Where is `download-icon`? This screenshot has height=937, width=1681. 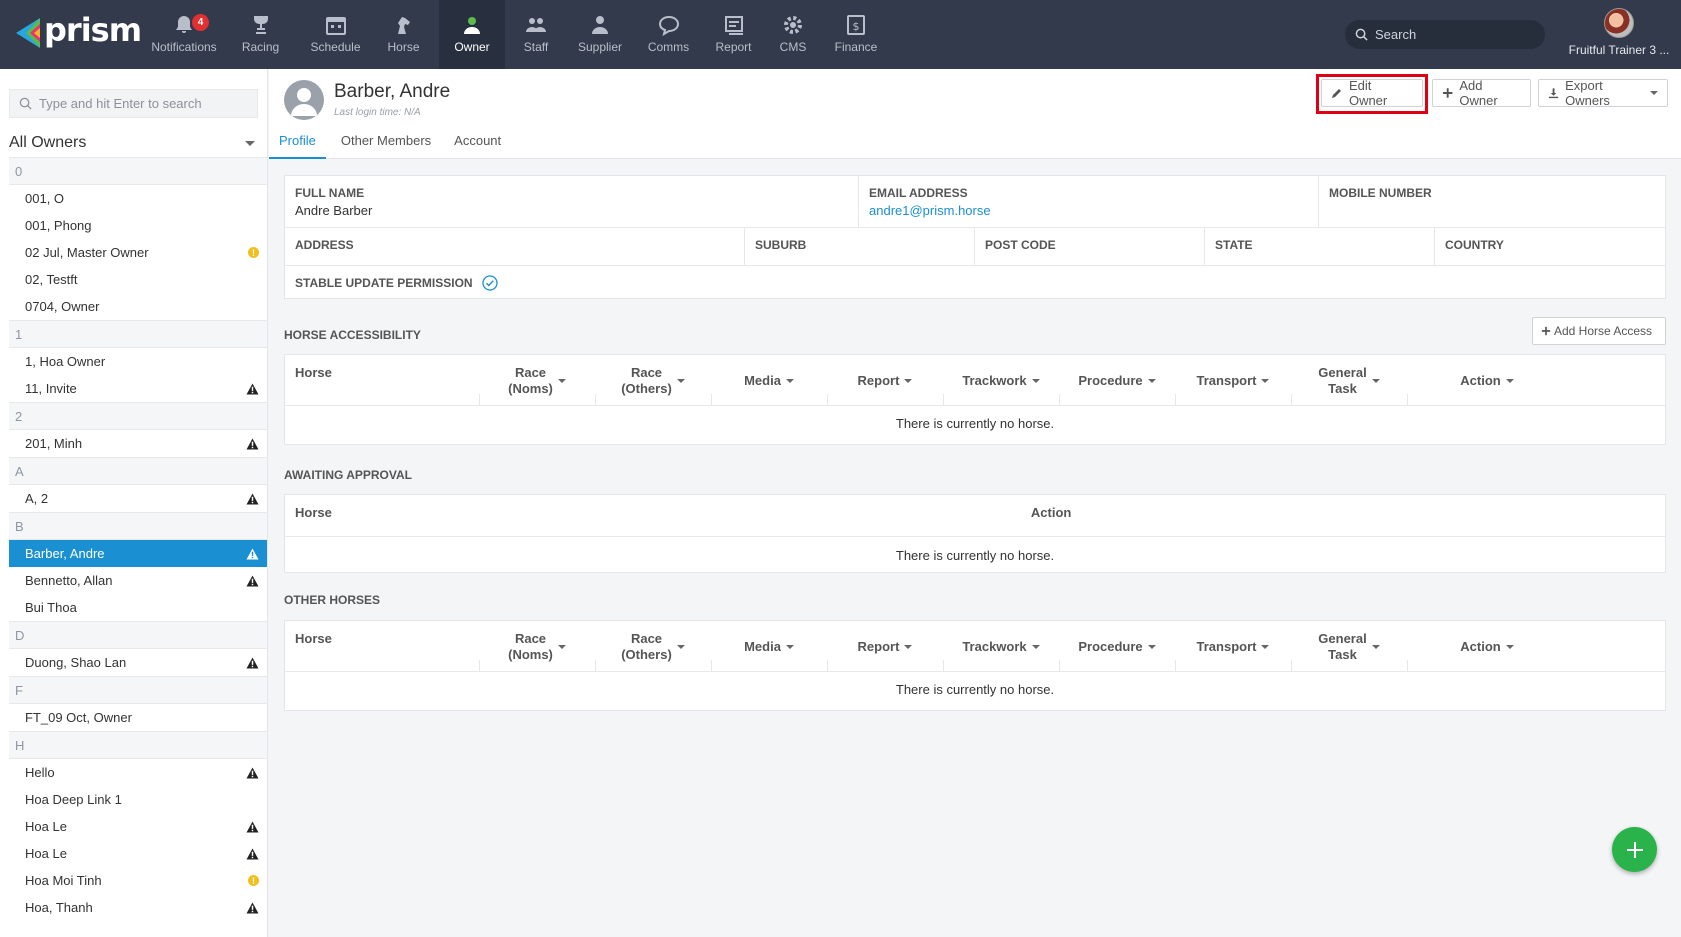
download-icon is located at coordinates (1553, 93).